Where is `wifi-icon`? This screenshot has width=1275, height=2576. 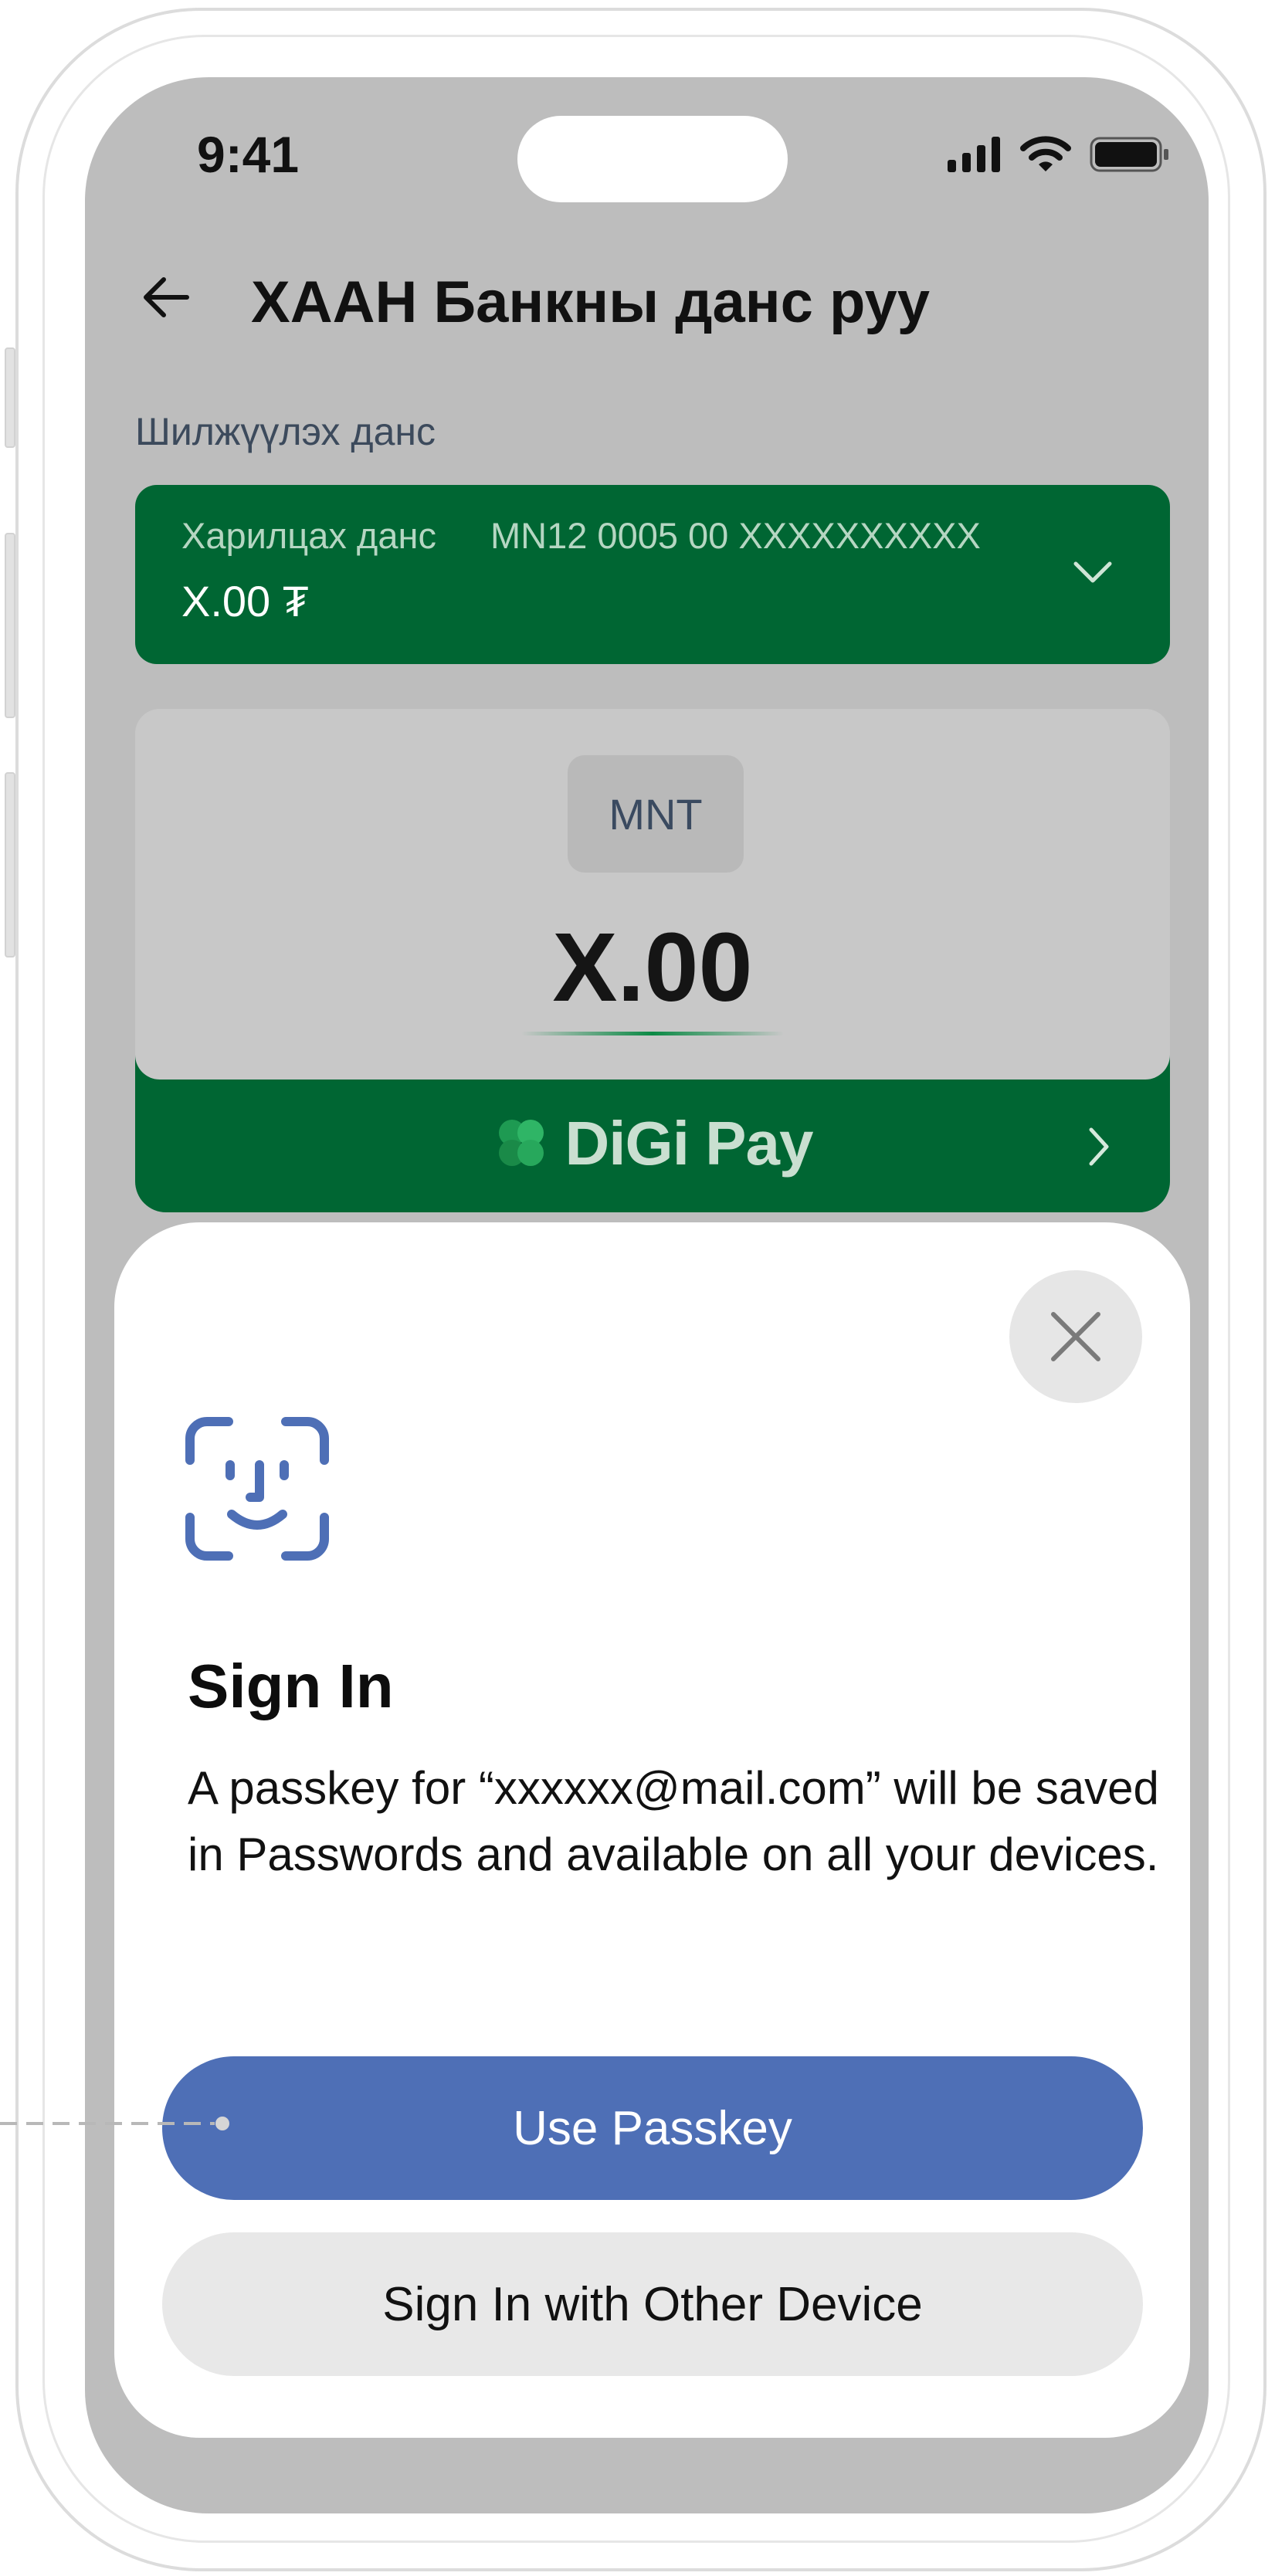
wifi-icon is located at coordinates (1045, 153).